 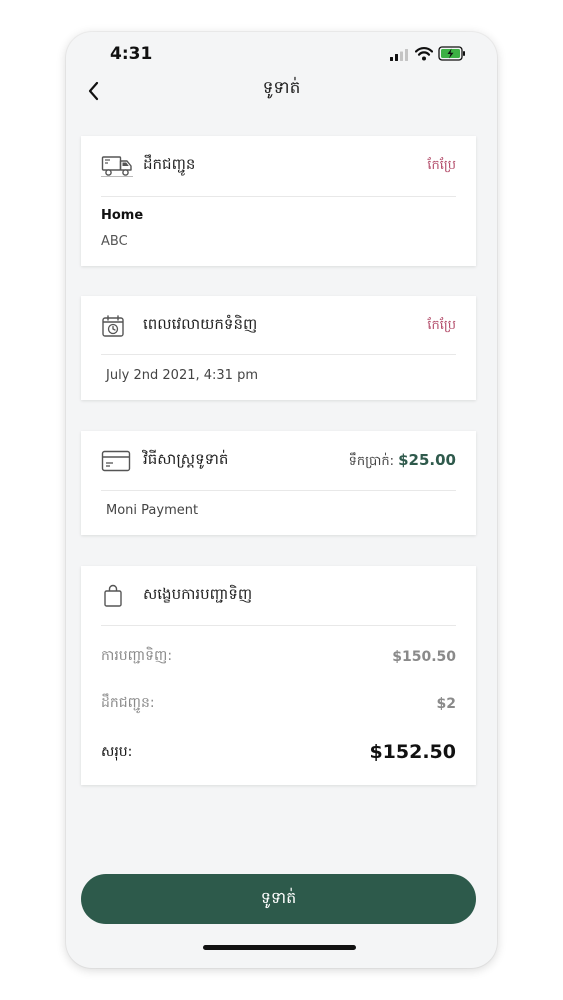 What do you see at coordinates (118, 326) in the screenshot?
I see `calendar-clock-icon` at bounding box center [118, 326].